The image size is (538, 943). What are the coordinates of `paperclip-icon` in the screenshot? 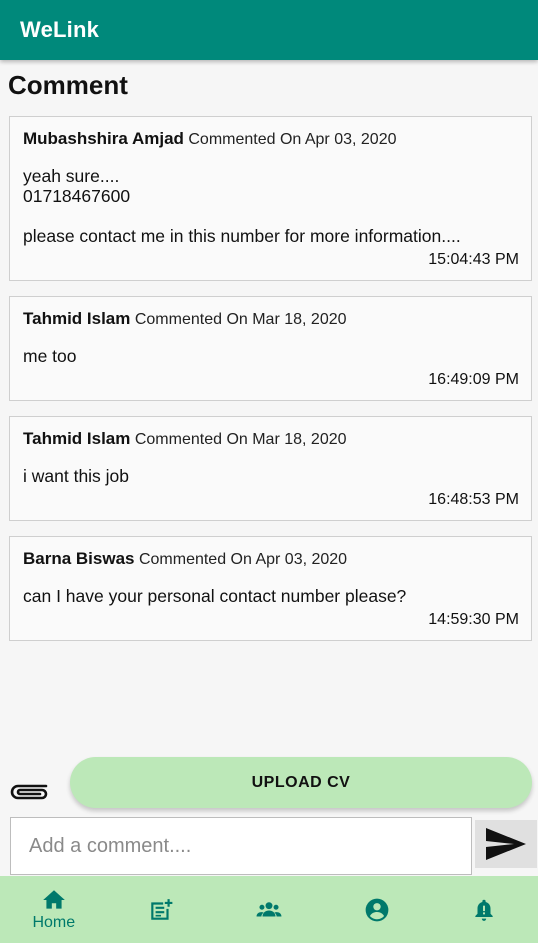 It's located at (30, 790).